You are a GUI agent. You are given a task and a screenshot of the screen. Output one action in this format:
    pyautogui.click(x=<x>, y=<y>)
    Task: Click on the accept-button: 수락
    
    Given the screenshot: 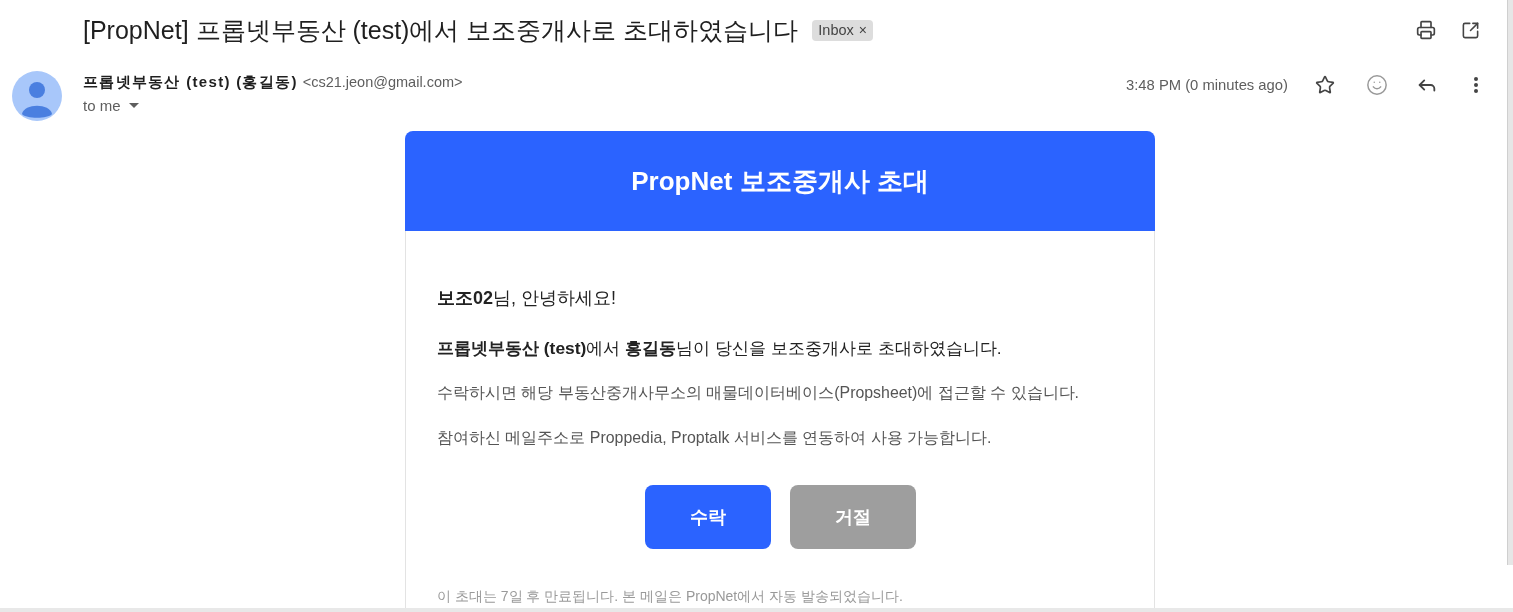 What is the action you would take?
    pyautogui.click(x=707, y=517)
    